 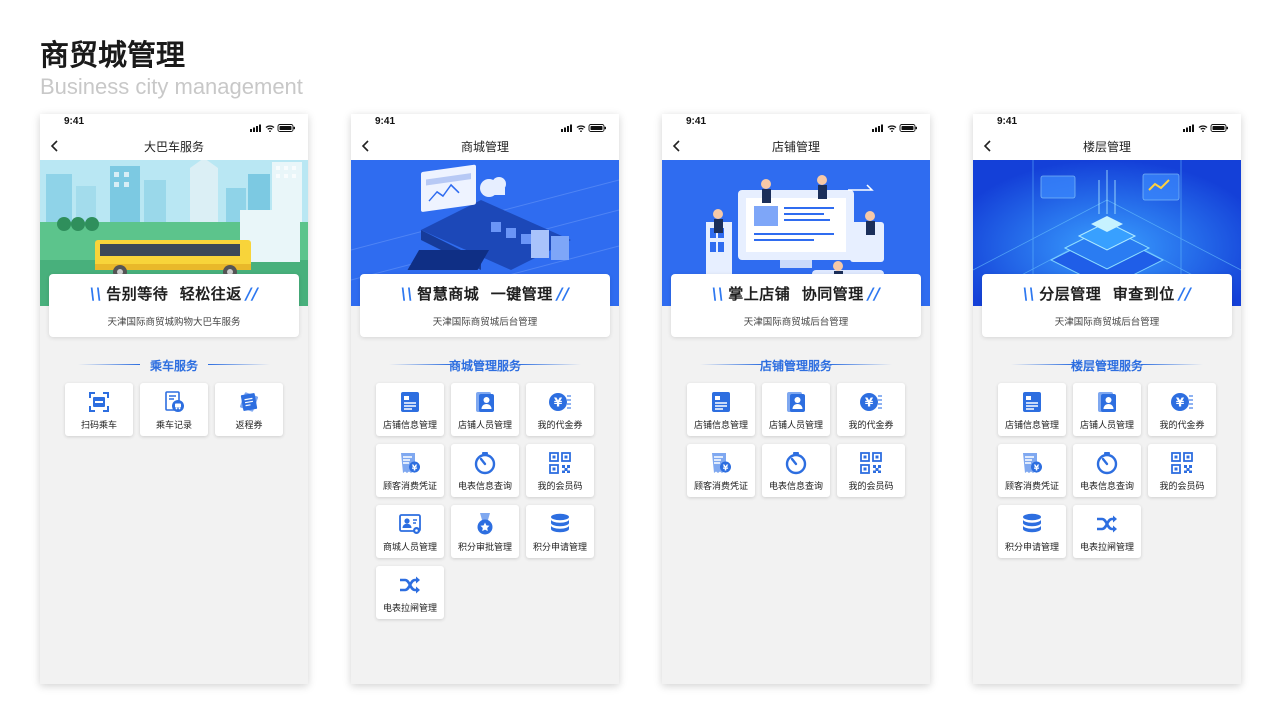 I want to click on bus-record-icon, so click(x=174, y=402).